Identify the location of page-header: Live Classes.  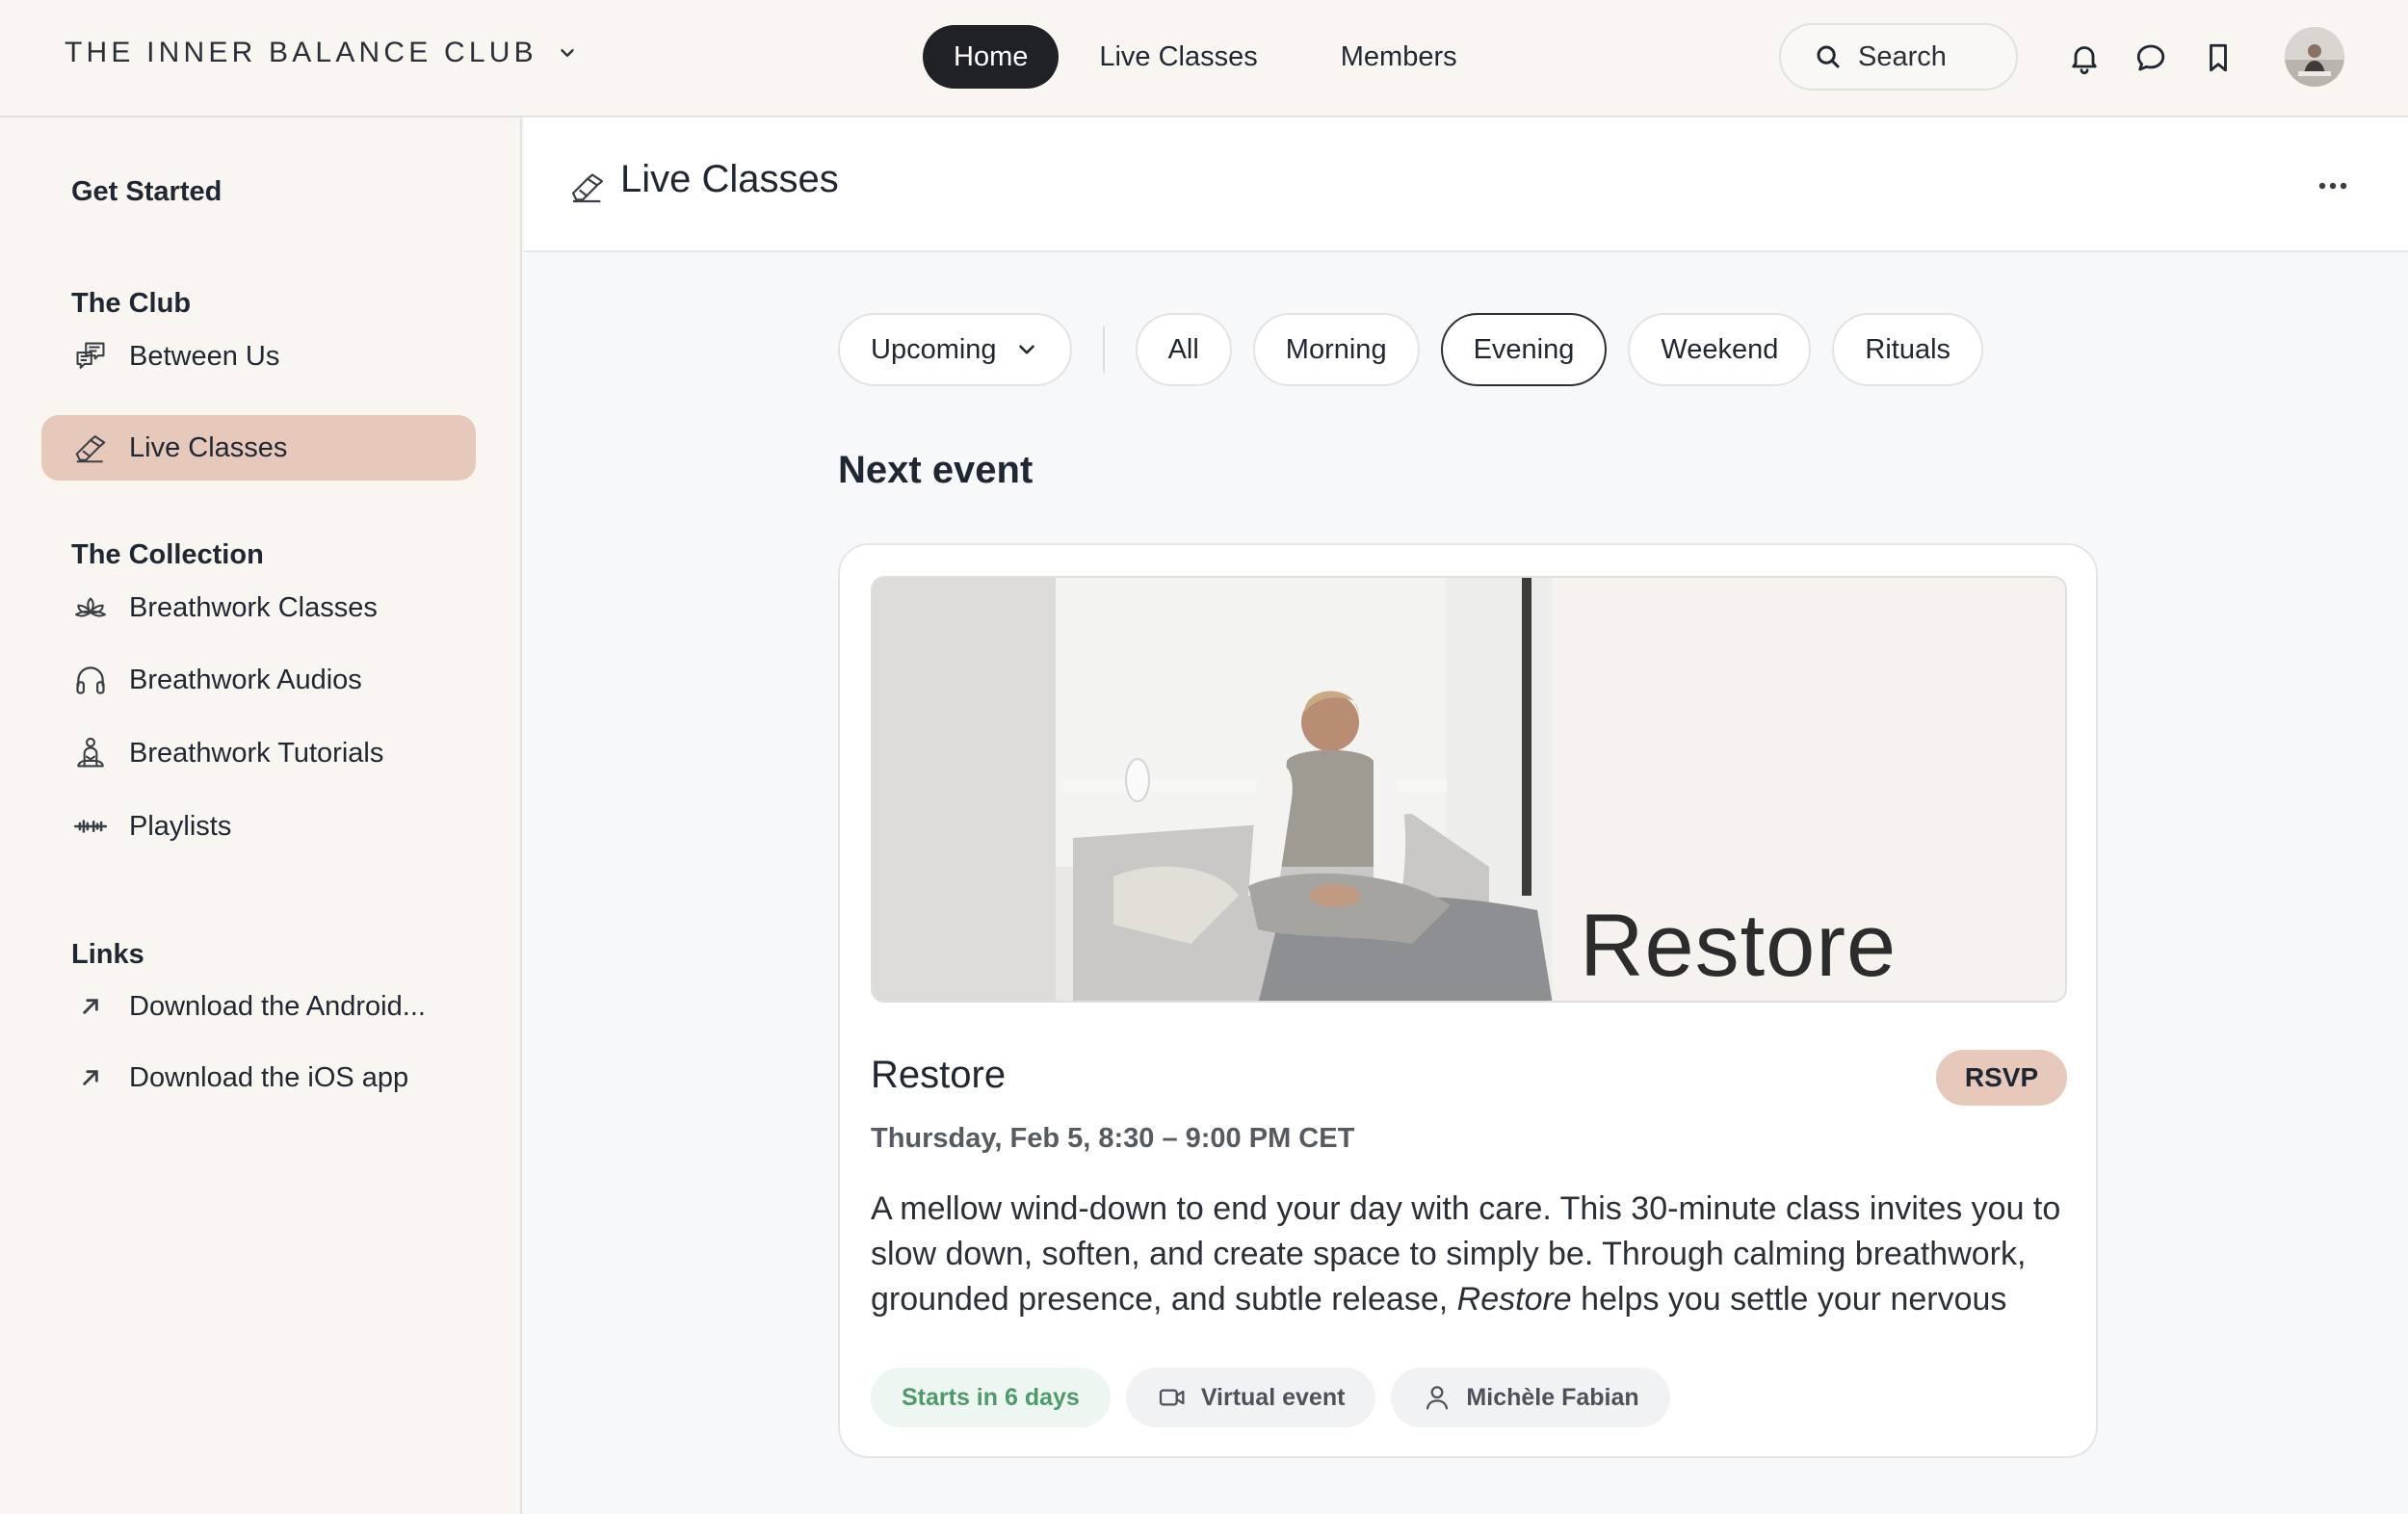
(1466, 184).